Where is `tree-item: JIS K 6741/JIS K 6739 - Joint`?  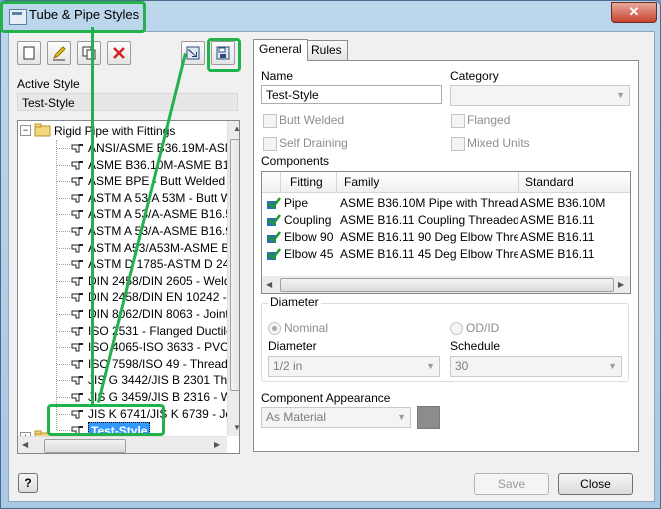
tree-item: JIS K 6741/JIS K 6739 - Joint is located at coordinates (163, 414).